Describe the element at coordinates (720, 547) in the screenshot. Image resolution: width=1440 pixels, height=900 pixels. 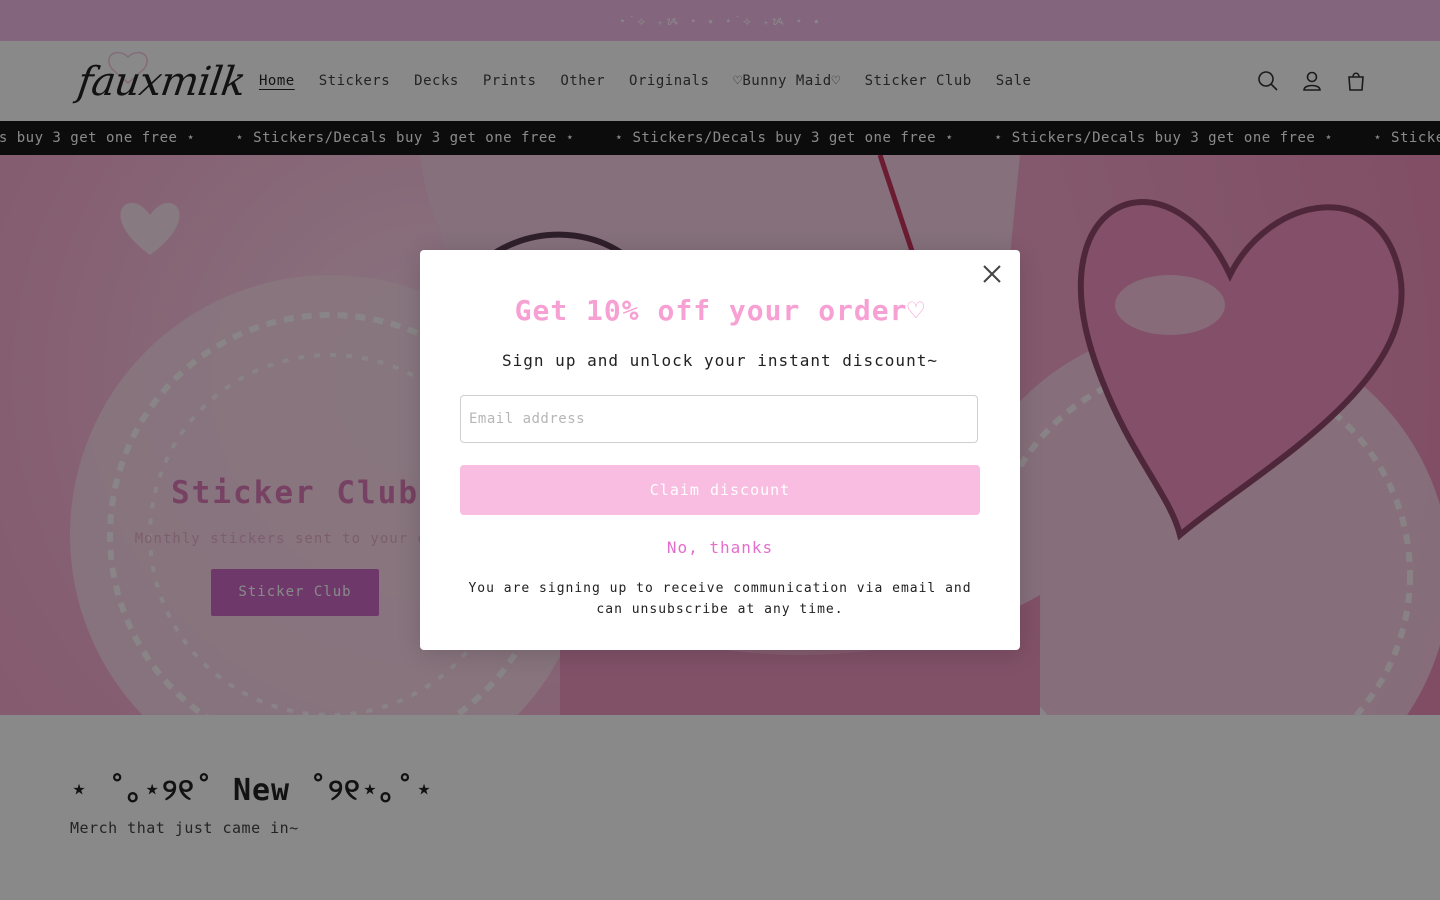
I see `no-thanks-link: No, thanks` at that location.